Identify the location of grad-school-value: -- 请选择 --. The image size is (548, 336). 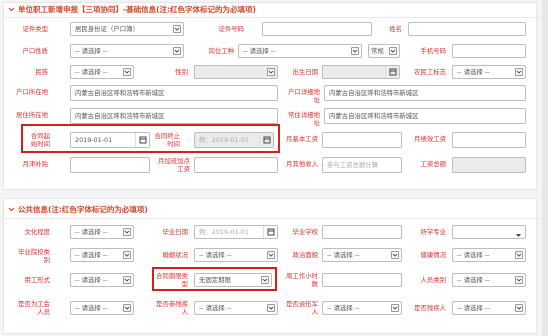
(91, 255).